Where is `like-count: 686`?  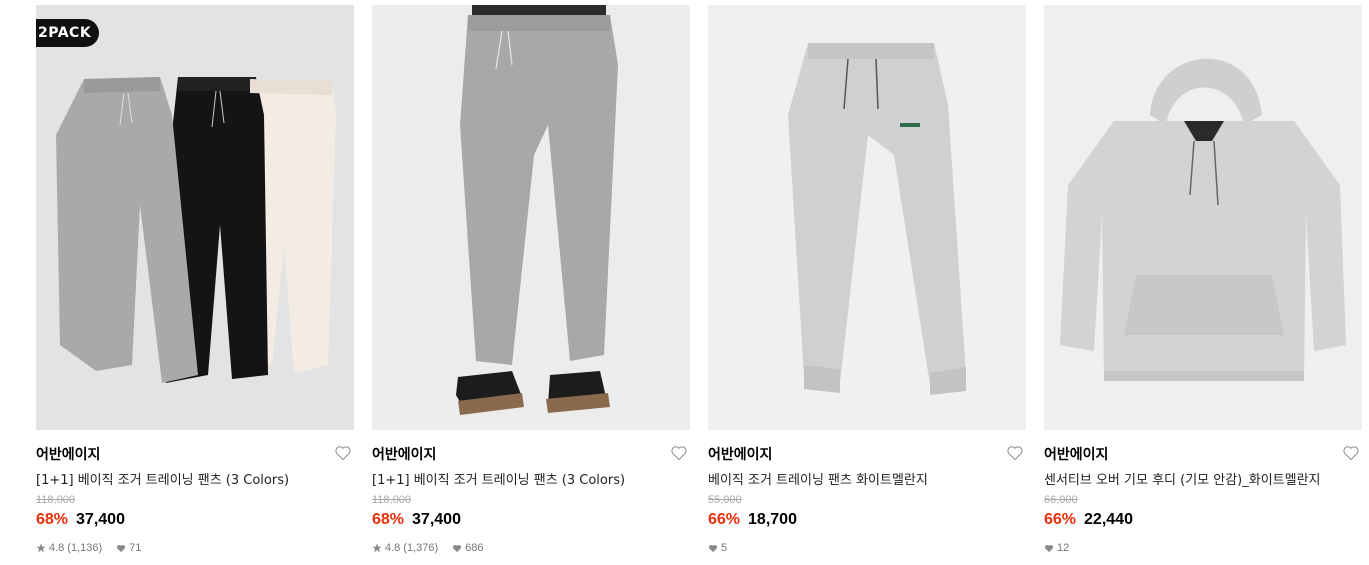 like-count: 686 is located at coordinates (474, 548).